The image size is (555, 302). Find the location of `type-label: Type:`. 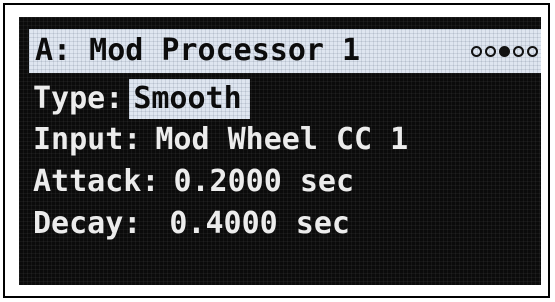

type-label: Type: is located at coordinates (78, 98).